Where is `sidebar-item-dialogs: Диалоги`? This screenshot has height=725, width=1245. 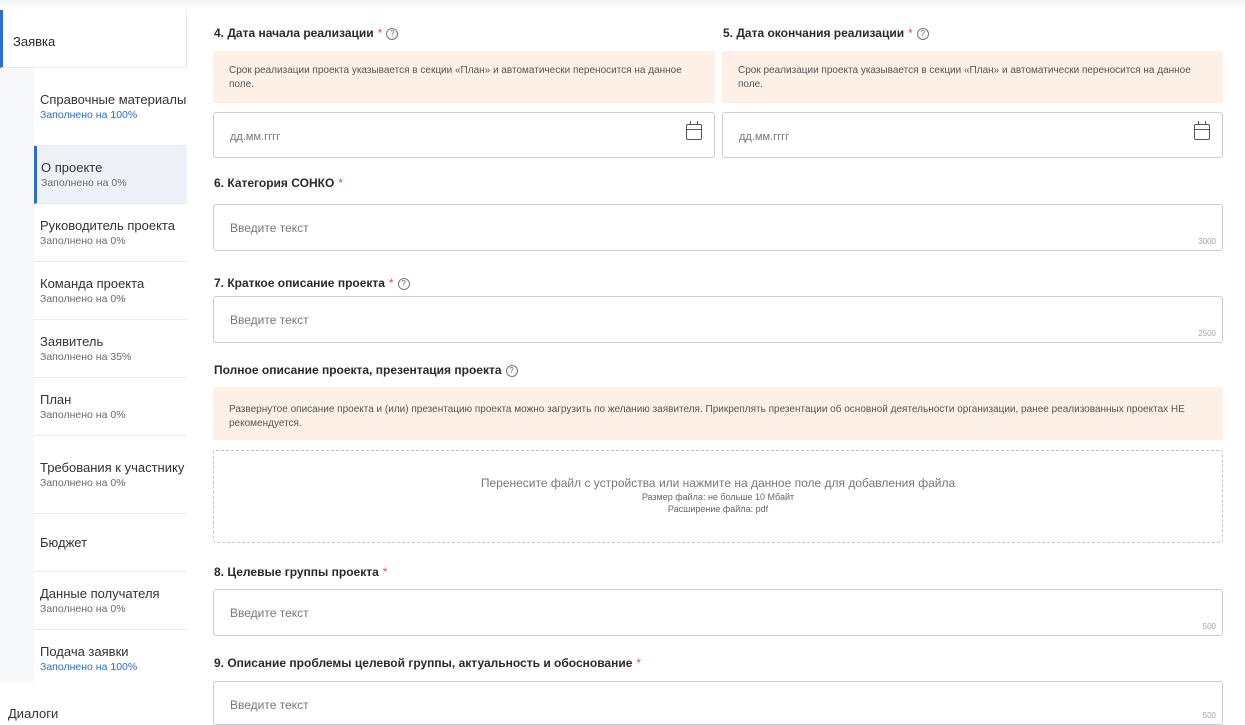
sidebar-item-dialogs: Диалоги is located at coordinates (93, 703).